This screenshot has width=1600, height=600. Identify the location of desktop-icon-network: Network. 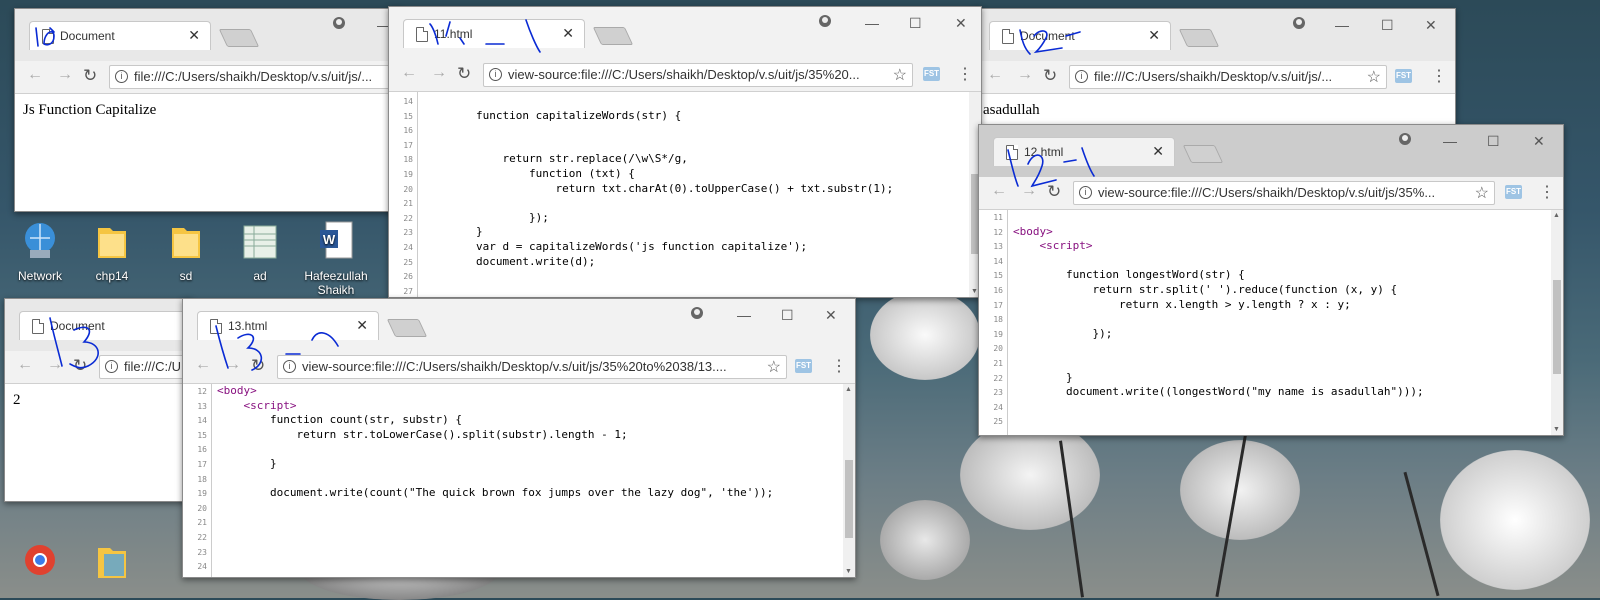
(40, 251).